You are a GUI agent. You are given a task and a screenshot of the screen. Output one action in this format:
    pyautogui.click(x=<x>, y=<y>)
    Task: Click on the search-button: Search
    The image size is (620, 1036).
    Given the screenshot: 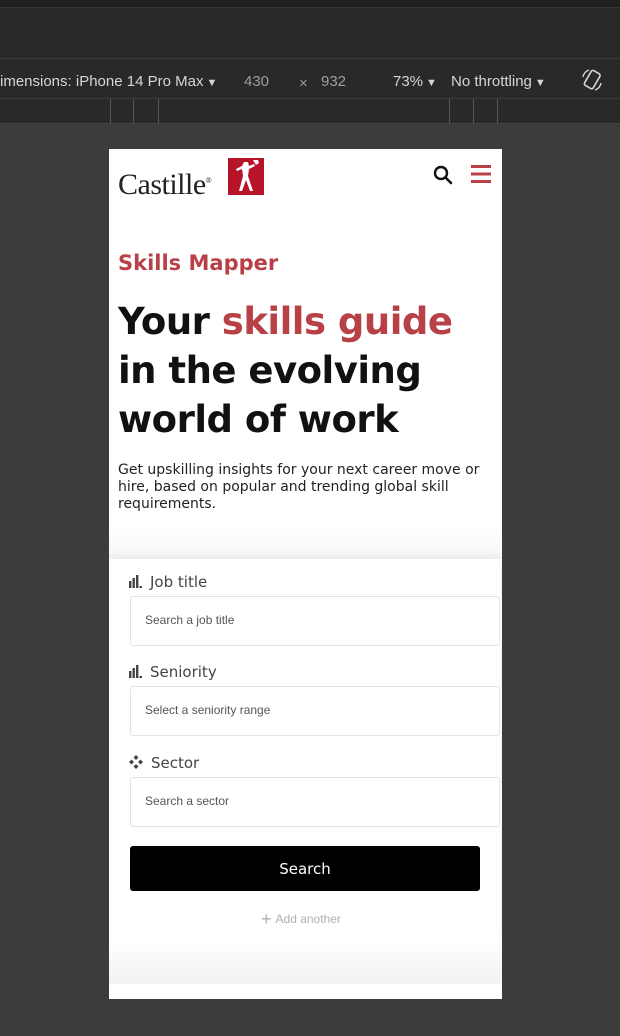 What is the action you would take?
    pyautogui.click(x=305, y=868)
    